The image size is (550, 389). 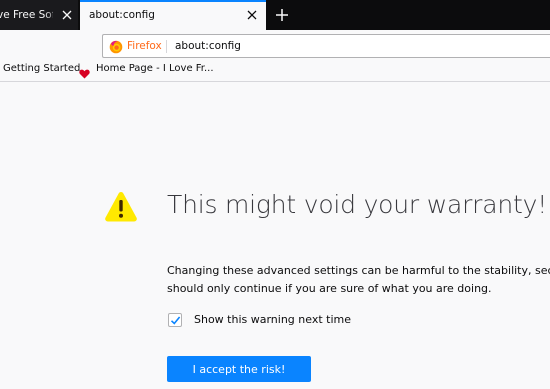 I want to click on nav-bar: Firefox about:config, so click(x=275, y=44).